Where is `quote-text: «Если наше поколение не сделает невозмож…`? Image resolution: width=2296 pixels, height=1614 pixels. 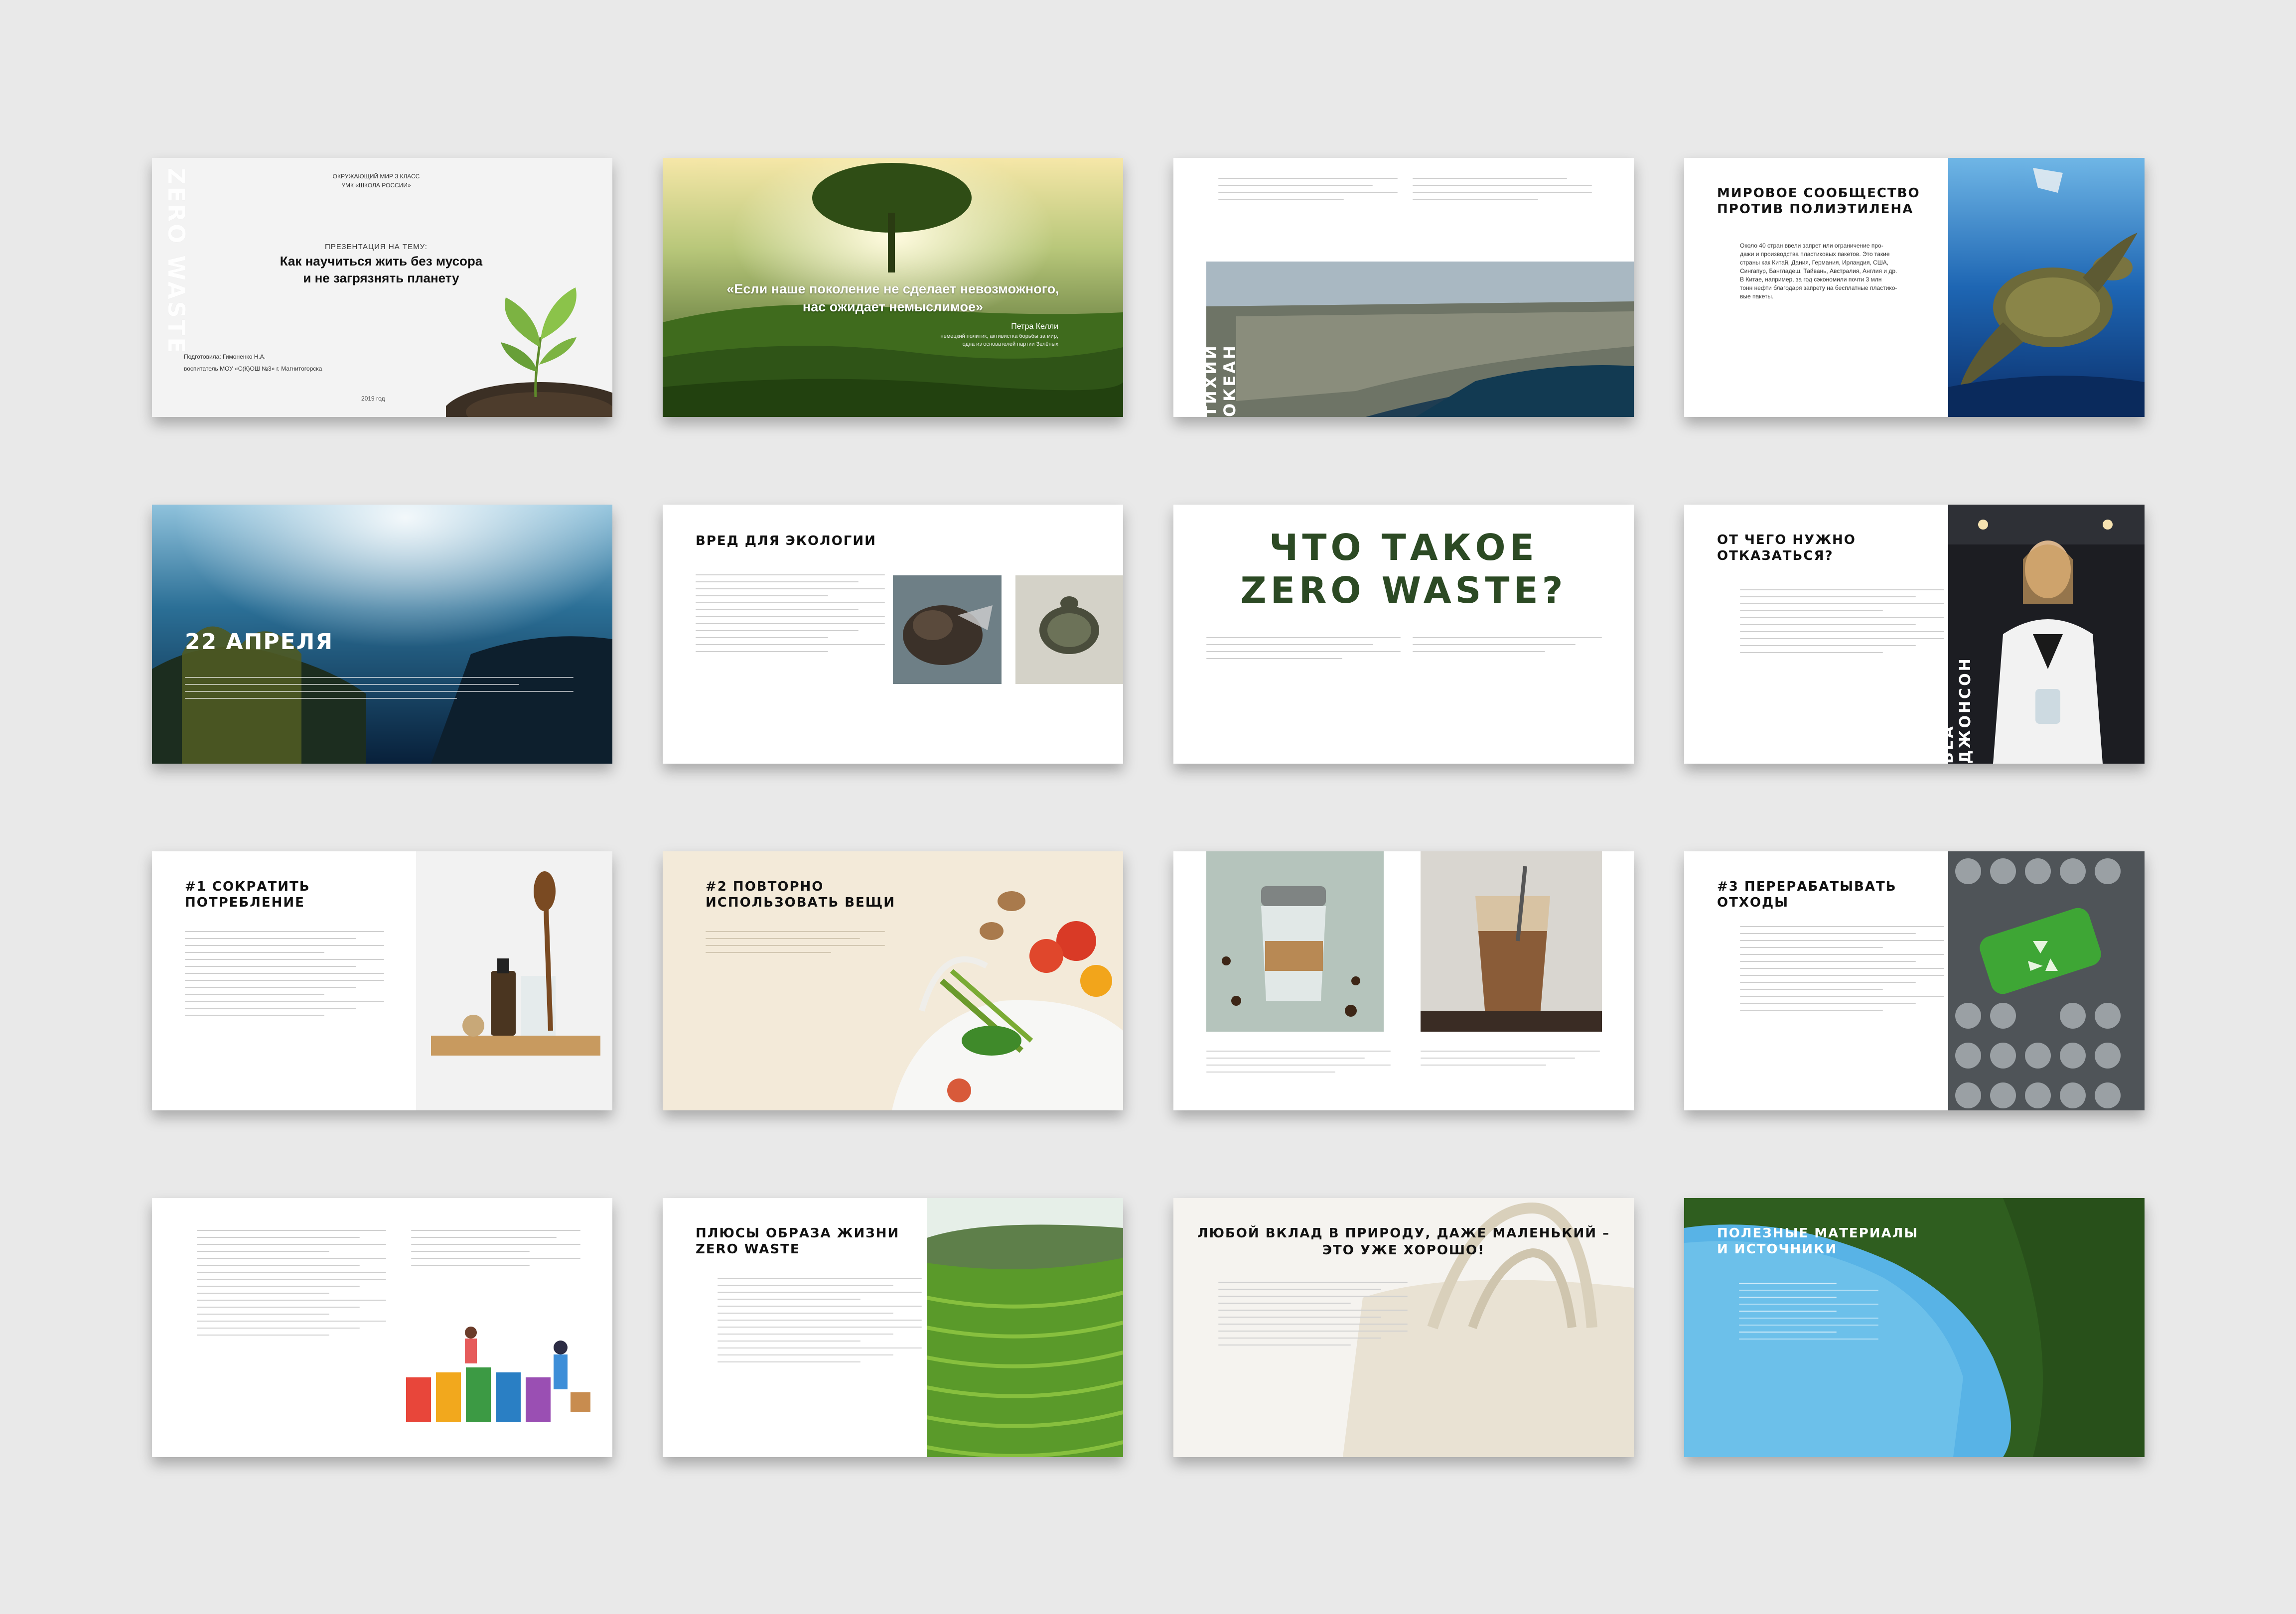 quote-text: «Если наше поколение не сделает невозмож… is located at coordinates (892, 288).